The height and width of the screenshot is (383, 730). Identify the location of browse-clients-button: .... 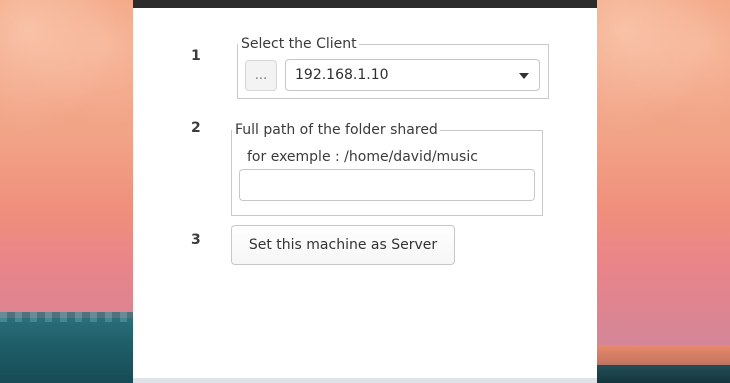
(261, 75).